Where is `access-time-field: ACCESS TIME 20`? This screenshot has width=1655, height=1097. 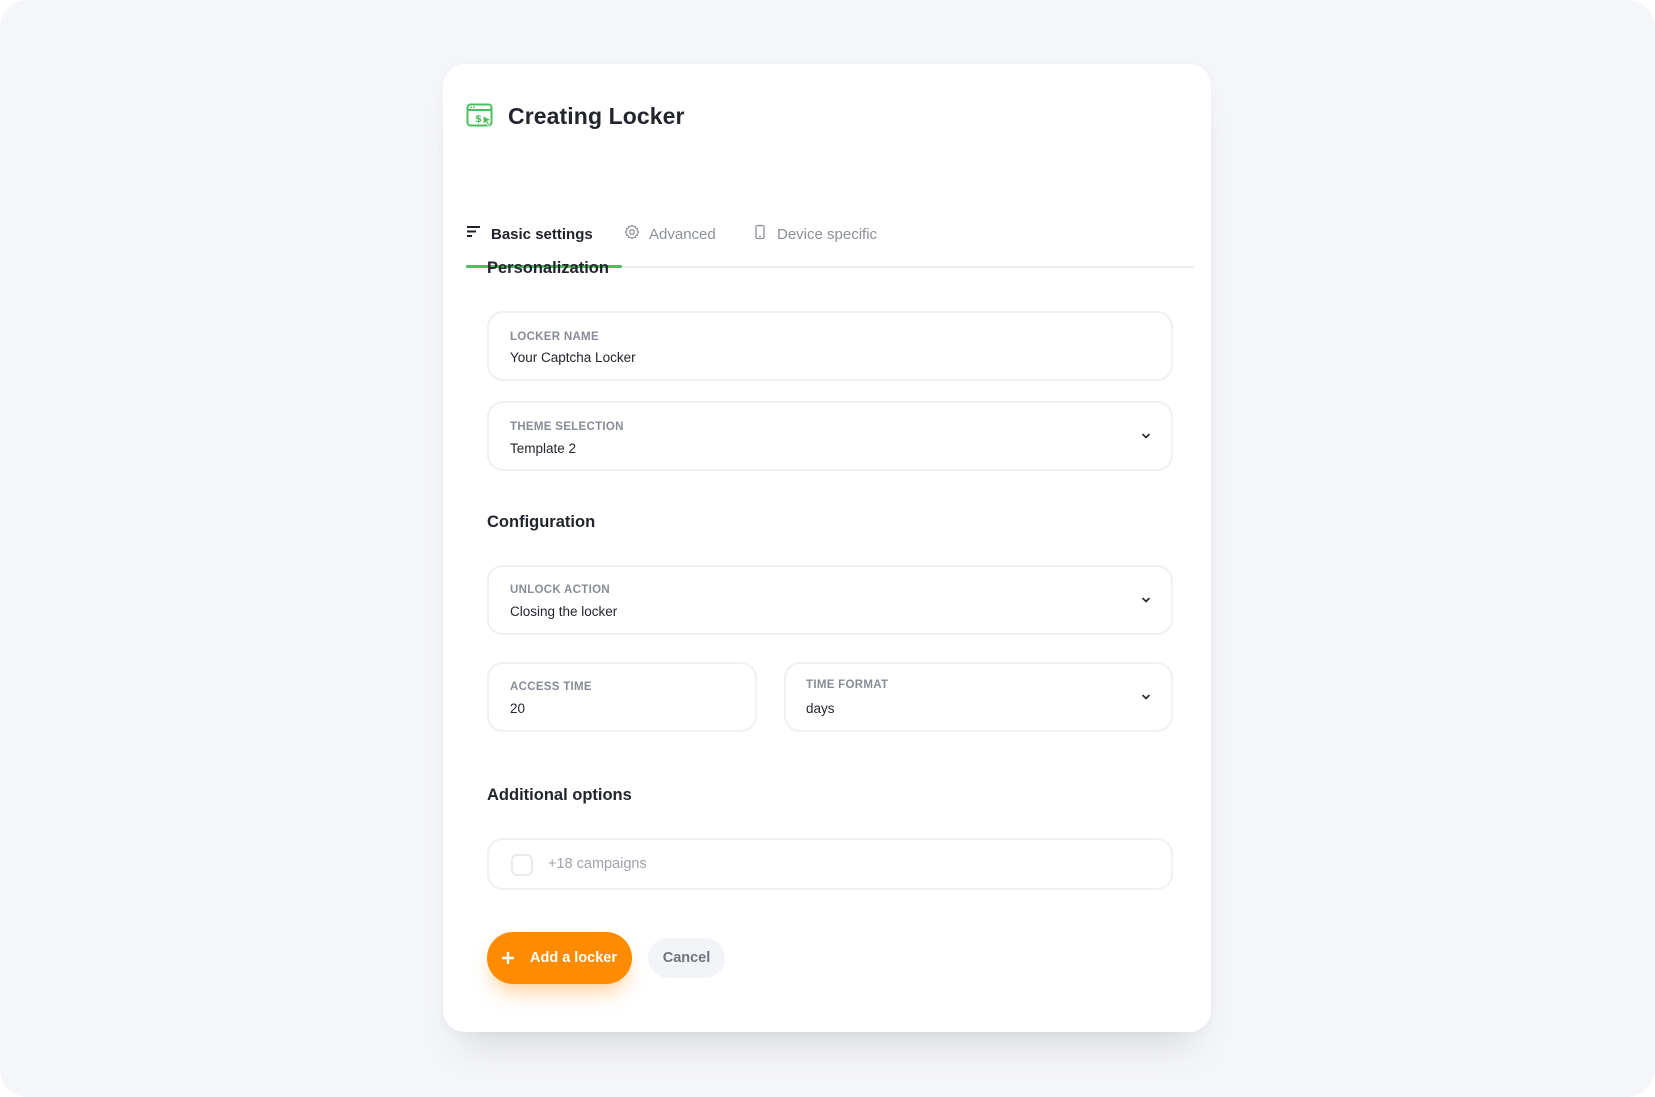 access-time-field: ACCESS TIME 20 is located at coordinates (622, 697).